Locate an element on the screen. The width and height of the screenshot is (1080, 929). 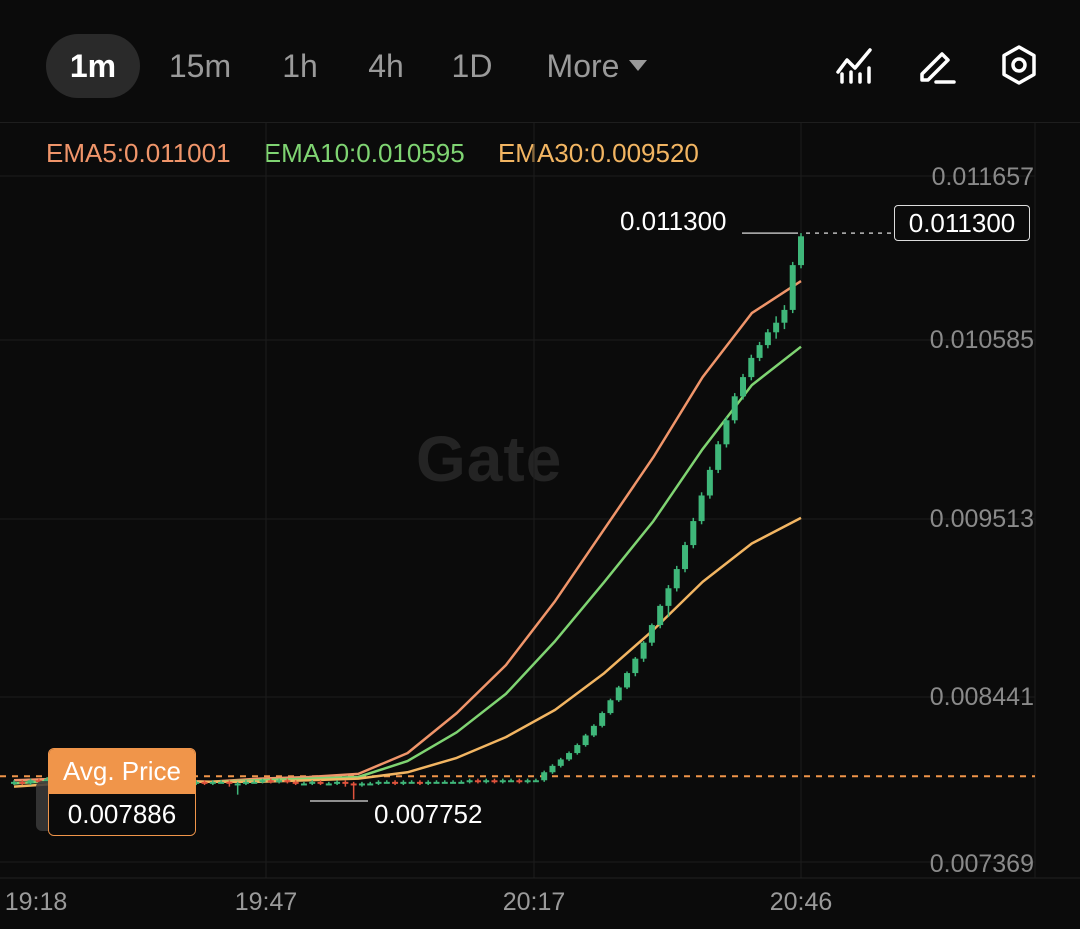
low-price-label: 0.007752 is located at coordinates (428, 814).